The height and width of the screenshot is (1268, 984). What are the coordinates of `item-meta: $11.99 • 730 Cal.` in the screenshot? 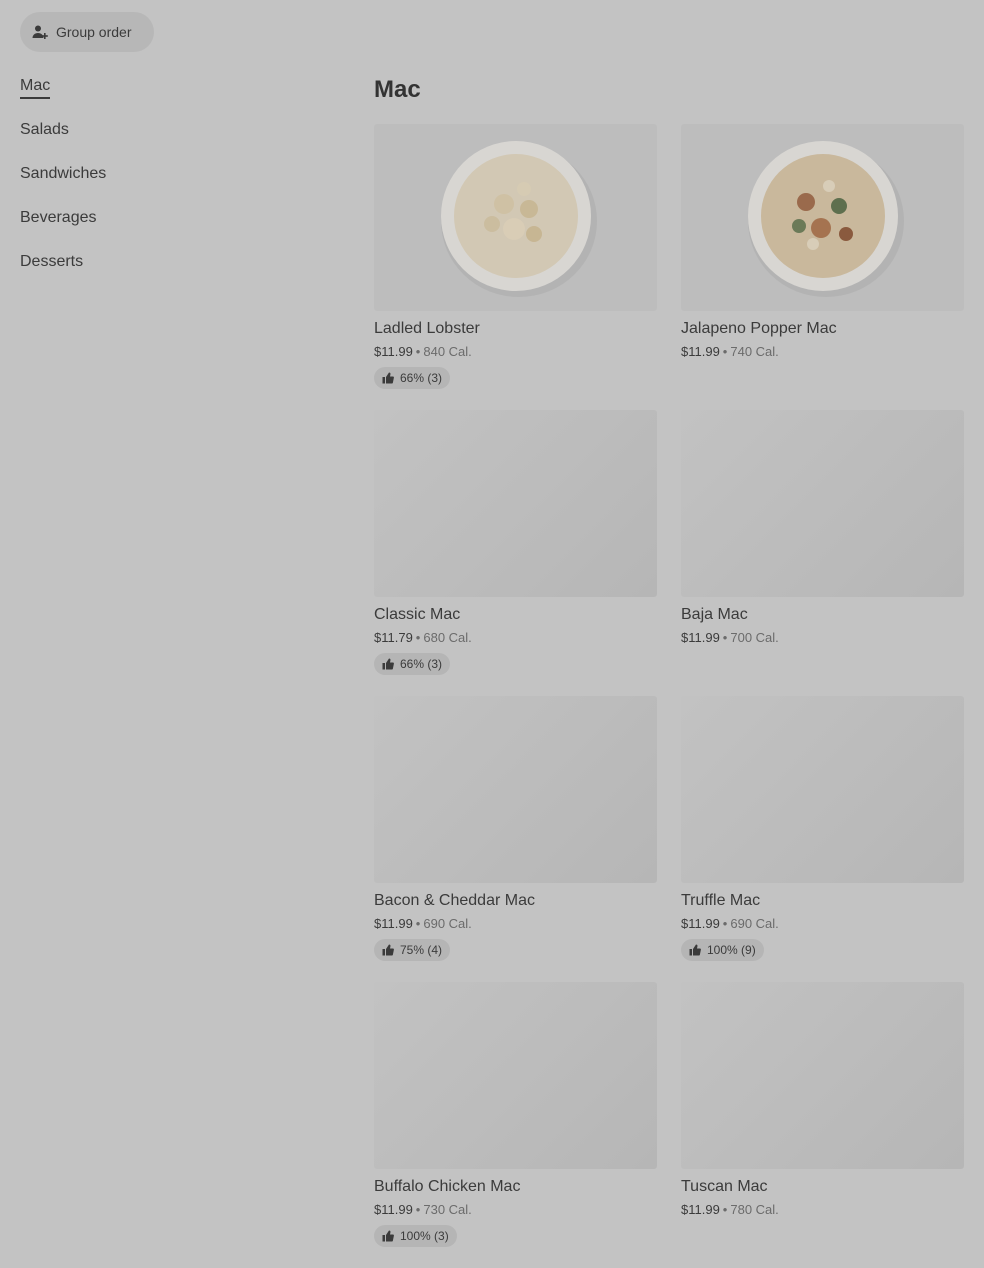 It's located at (515, 1210).